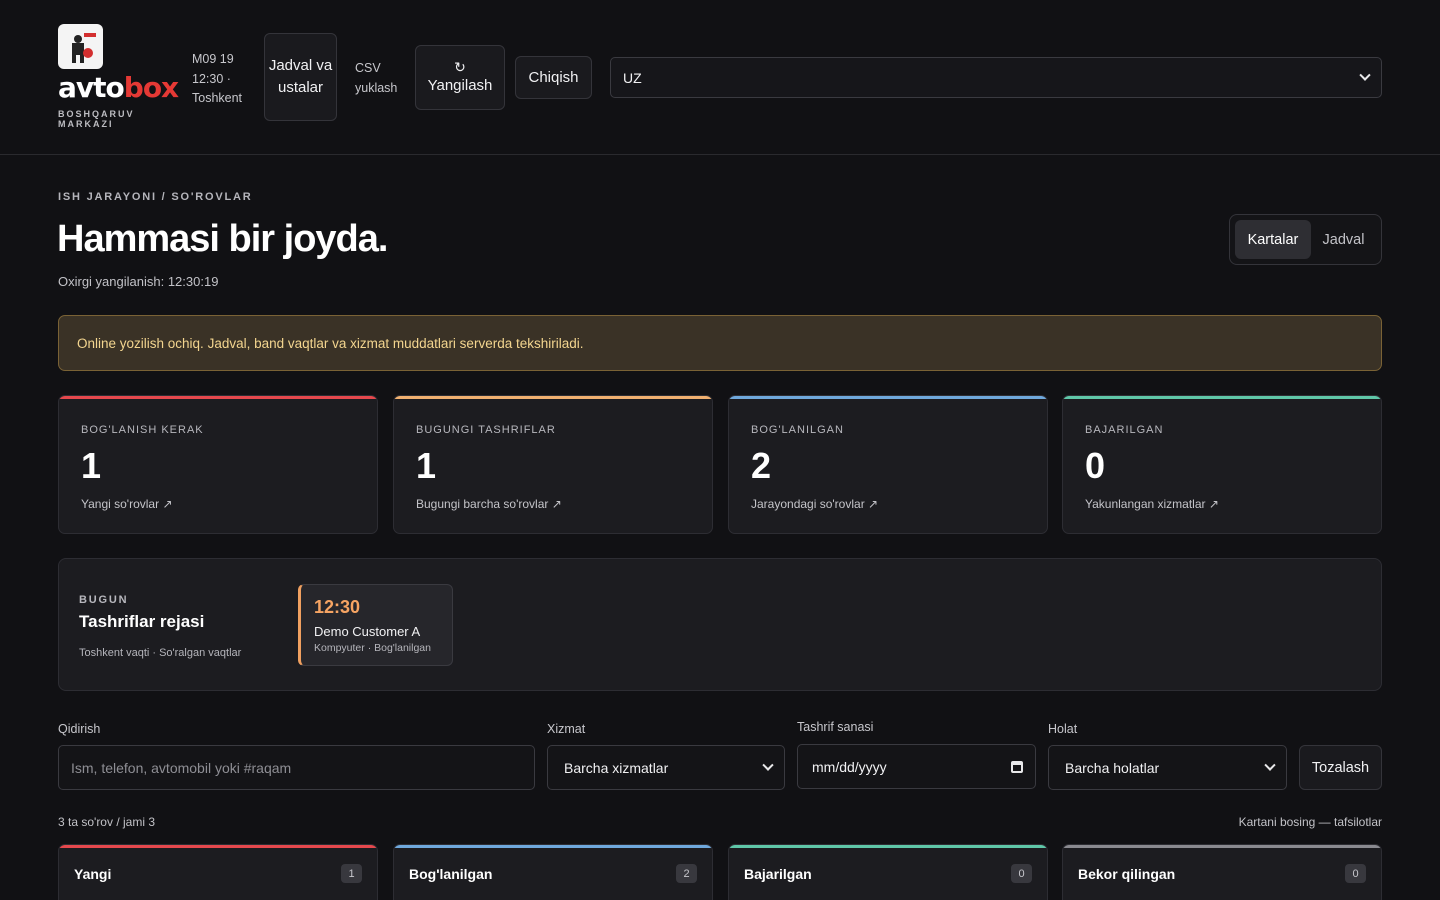 Image resolution: width=1440 pixels, height=900 pixels. What do you see at coordinates (142, 430) in the screenshot?
I see `stat-label: BOG'LANISH KERAK` at bounding box center [142, 430].